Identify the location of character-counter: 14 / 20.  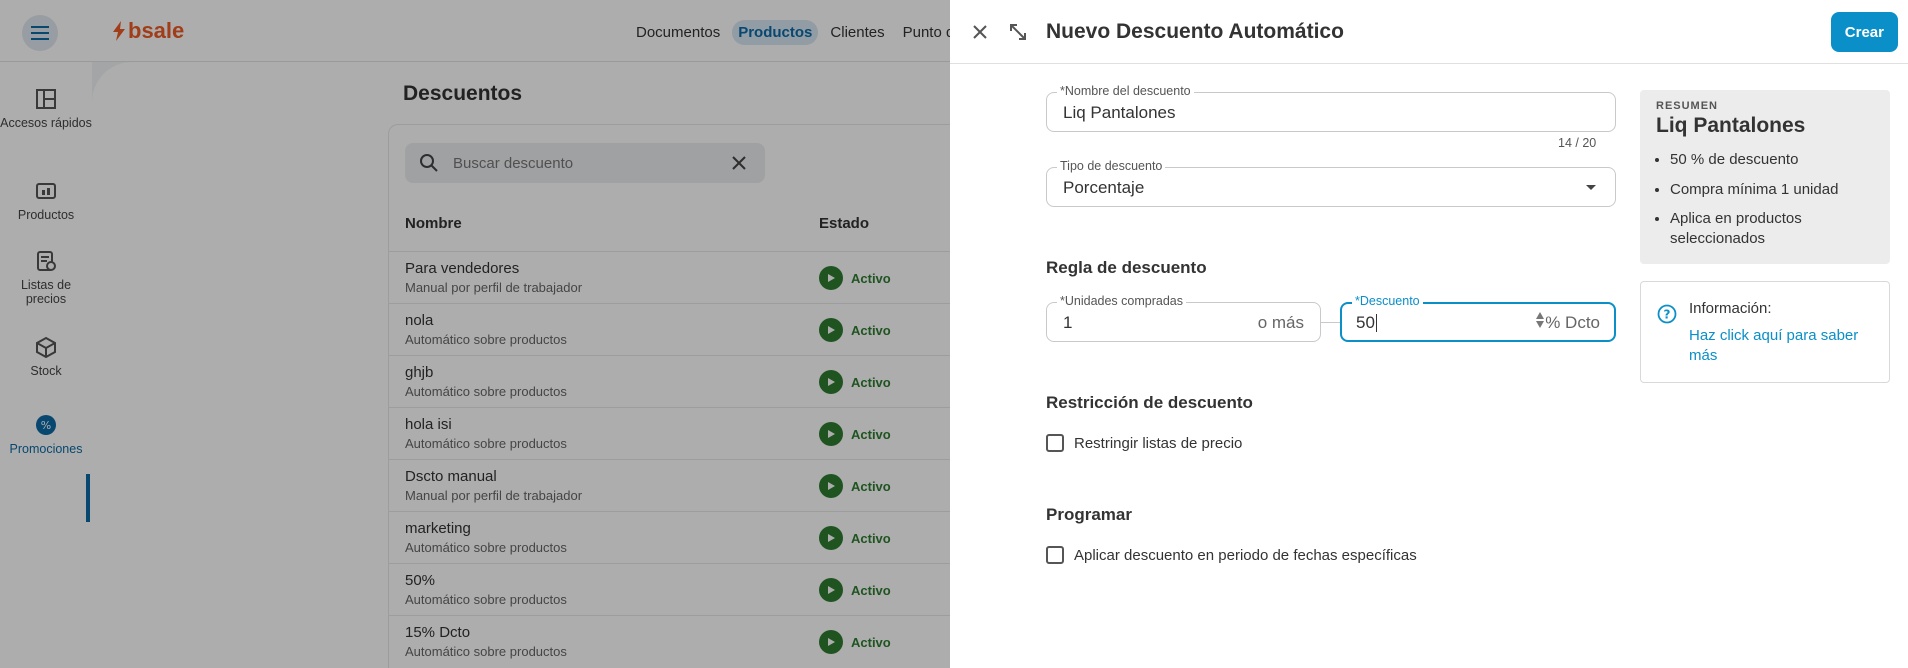
(1577, 143).